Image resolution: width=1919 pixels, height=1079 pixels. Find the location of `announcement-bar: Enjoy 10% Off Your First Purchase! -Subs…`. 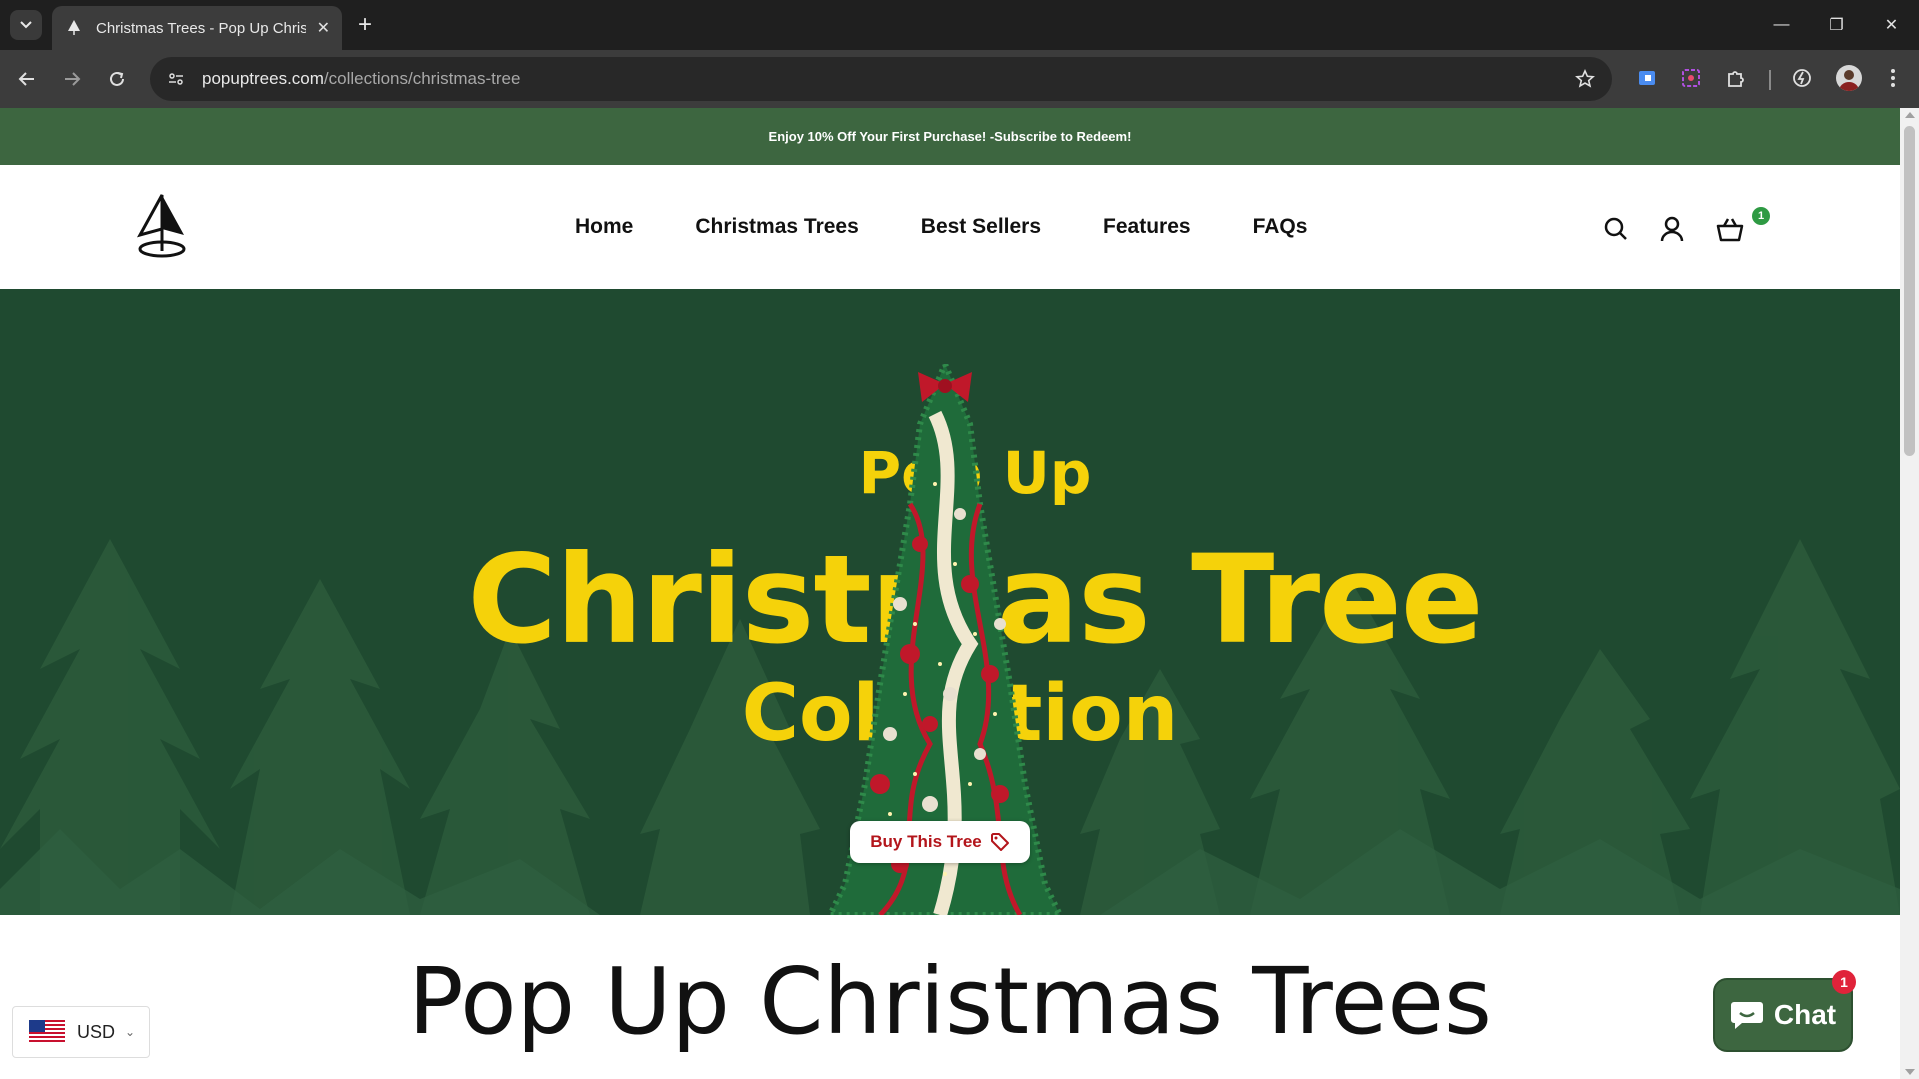

announcement-bar: Enjoy 10% Off Your First Purchase! -Subs… is located at coordinates (950, 136).